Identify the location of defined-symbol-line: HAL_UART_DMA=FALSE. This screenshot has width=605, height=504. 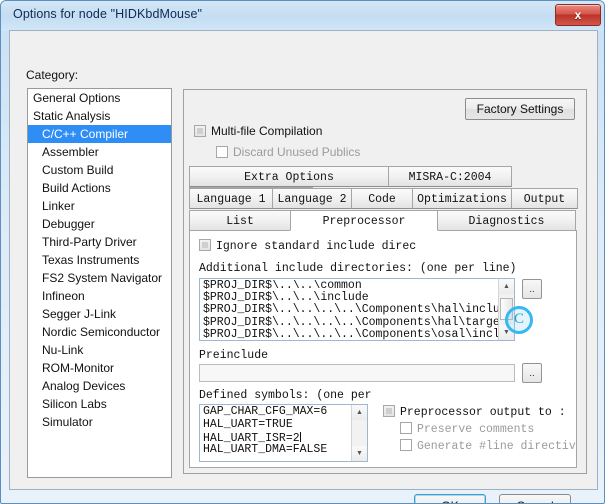
(265, 450).